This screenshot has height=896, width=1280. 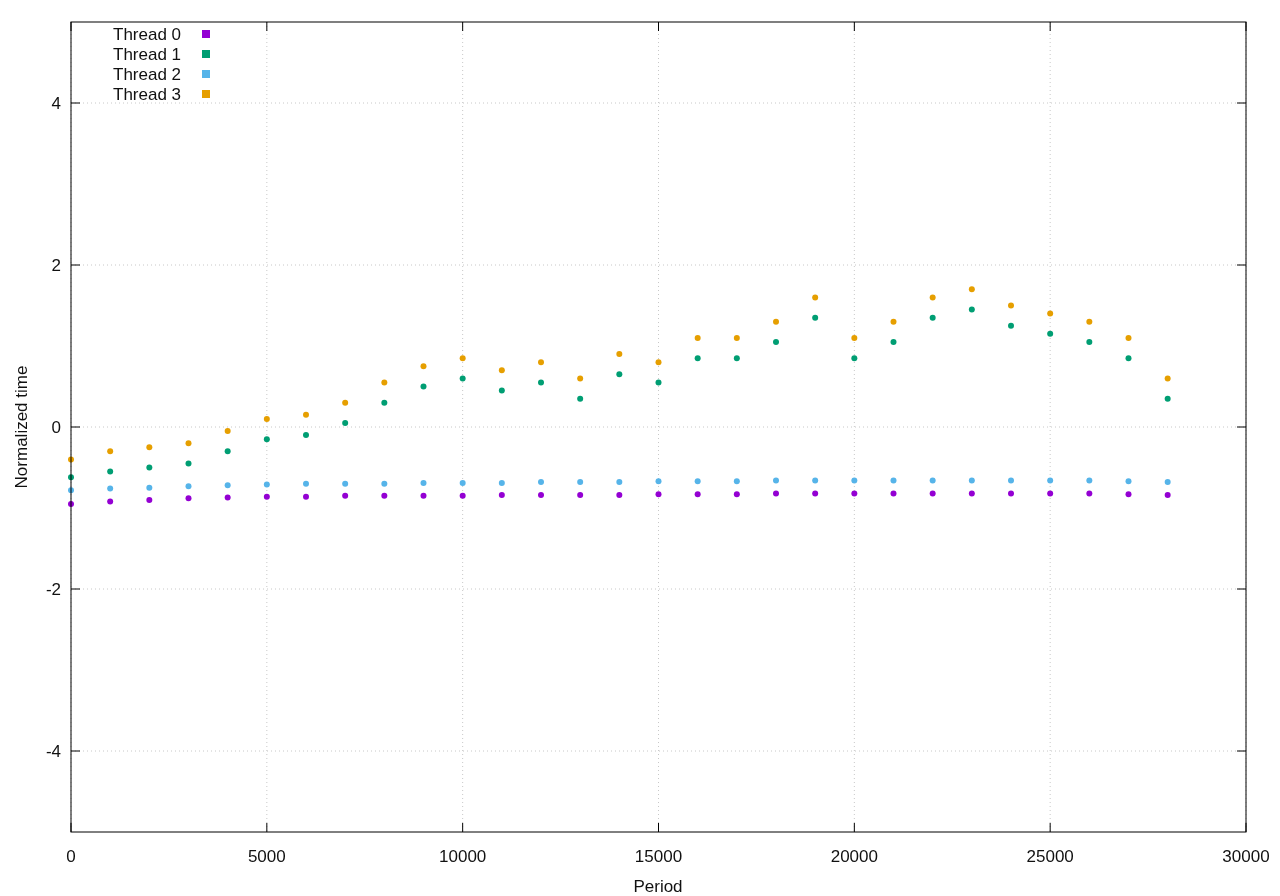 What do you see at coordinates (21, 427) in the screenshot?
I see `y-axis-label: Normalized time` at bounding box center [21, 427].